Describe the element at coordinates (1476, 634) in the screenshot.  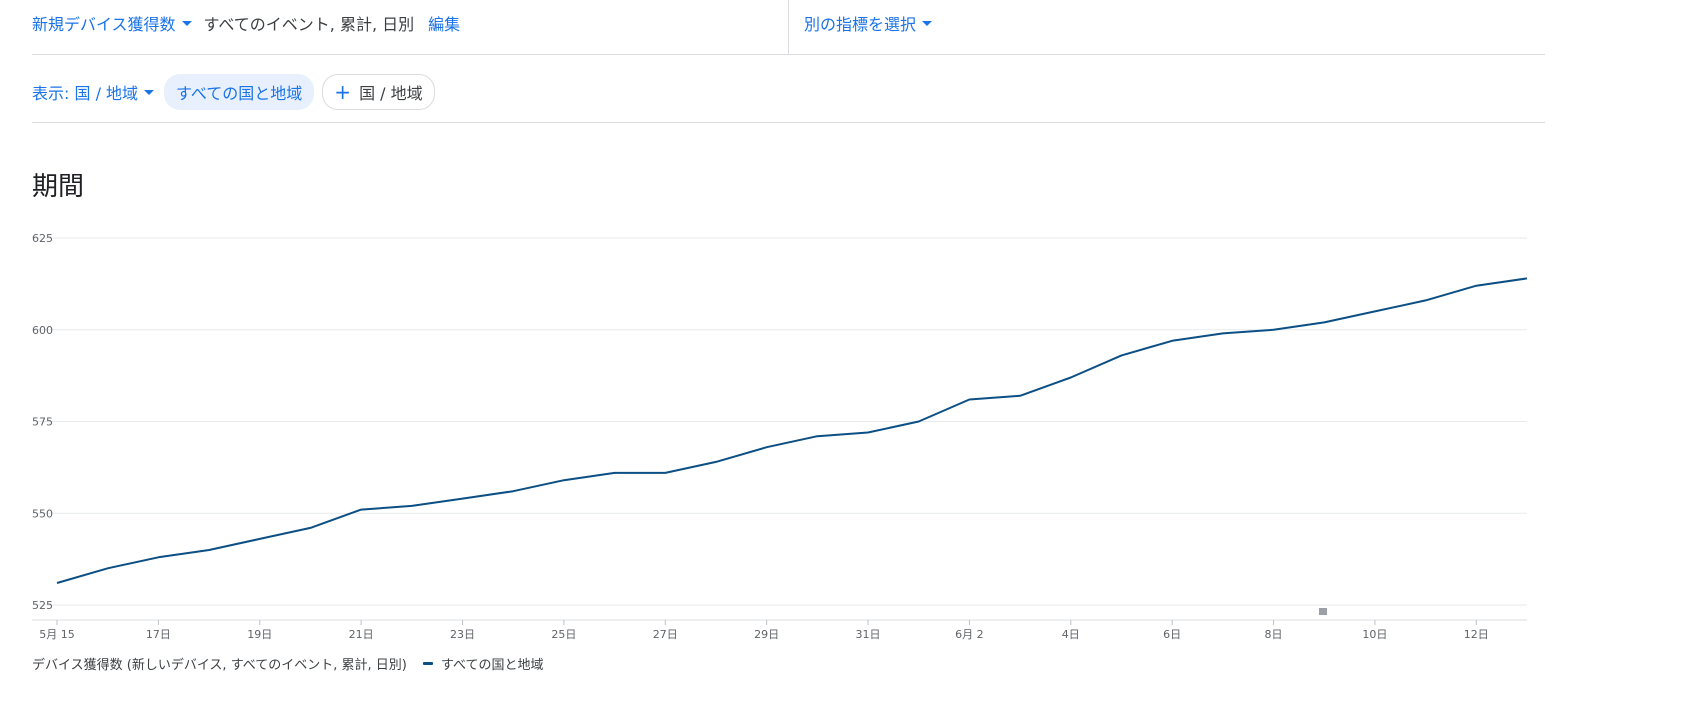
I see `x-tick-label: 12日` at that location.